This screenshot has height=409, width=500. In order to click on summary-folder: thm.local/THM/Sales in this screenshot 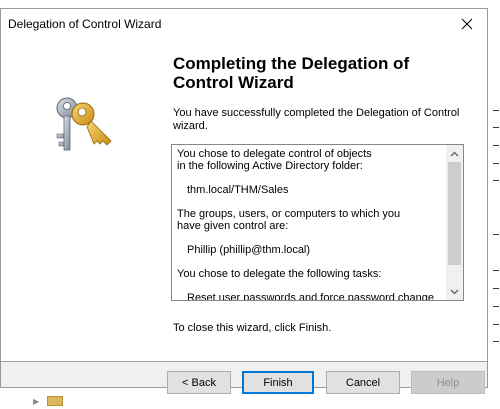, I will do `click(238, 190)`.